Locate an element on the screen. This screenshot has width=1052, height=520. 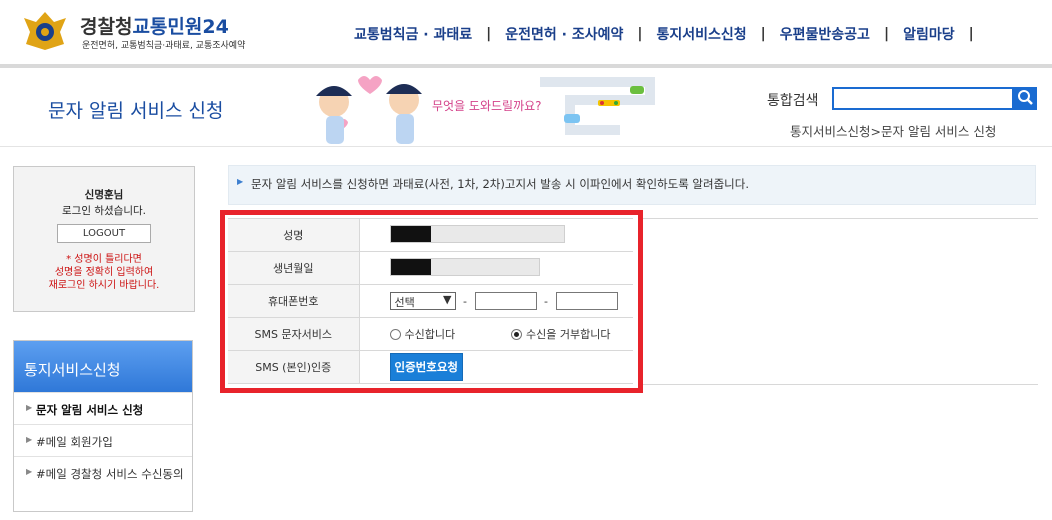
nav-license: 운전면허 · 조사예약 is located at coordinates (564, 34).